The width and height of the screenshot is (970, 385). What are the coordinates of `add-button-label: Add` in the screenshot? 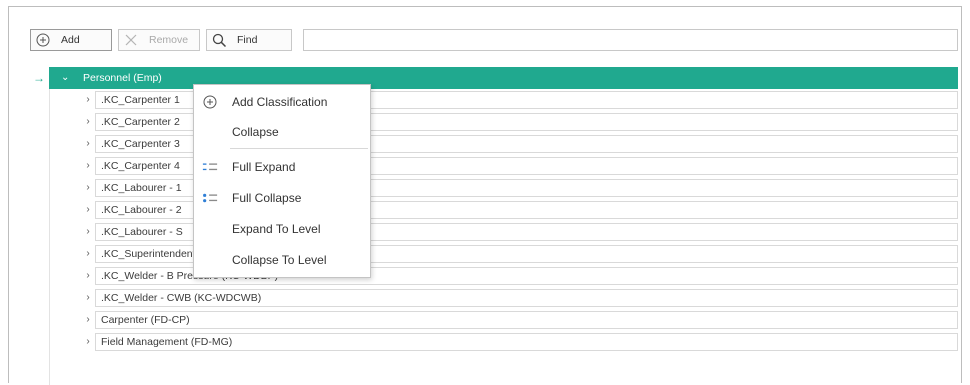 It's located at (70, 40).